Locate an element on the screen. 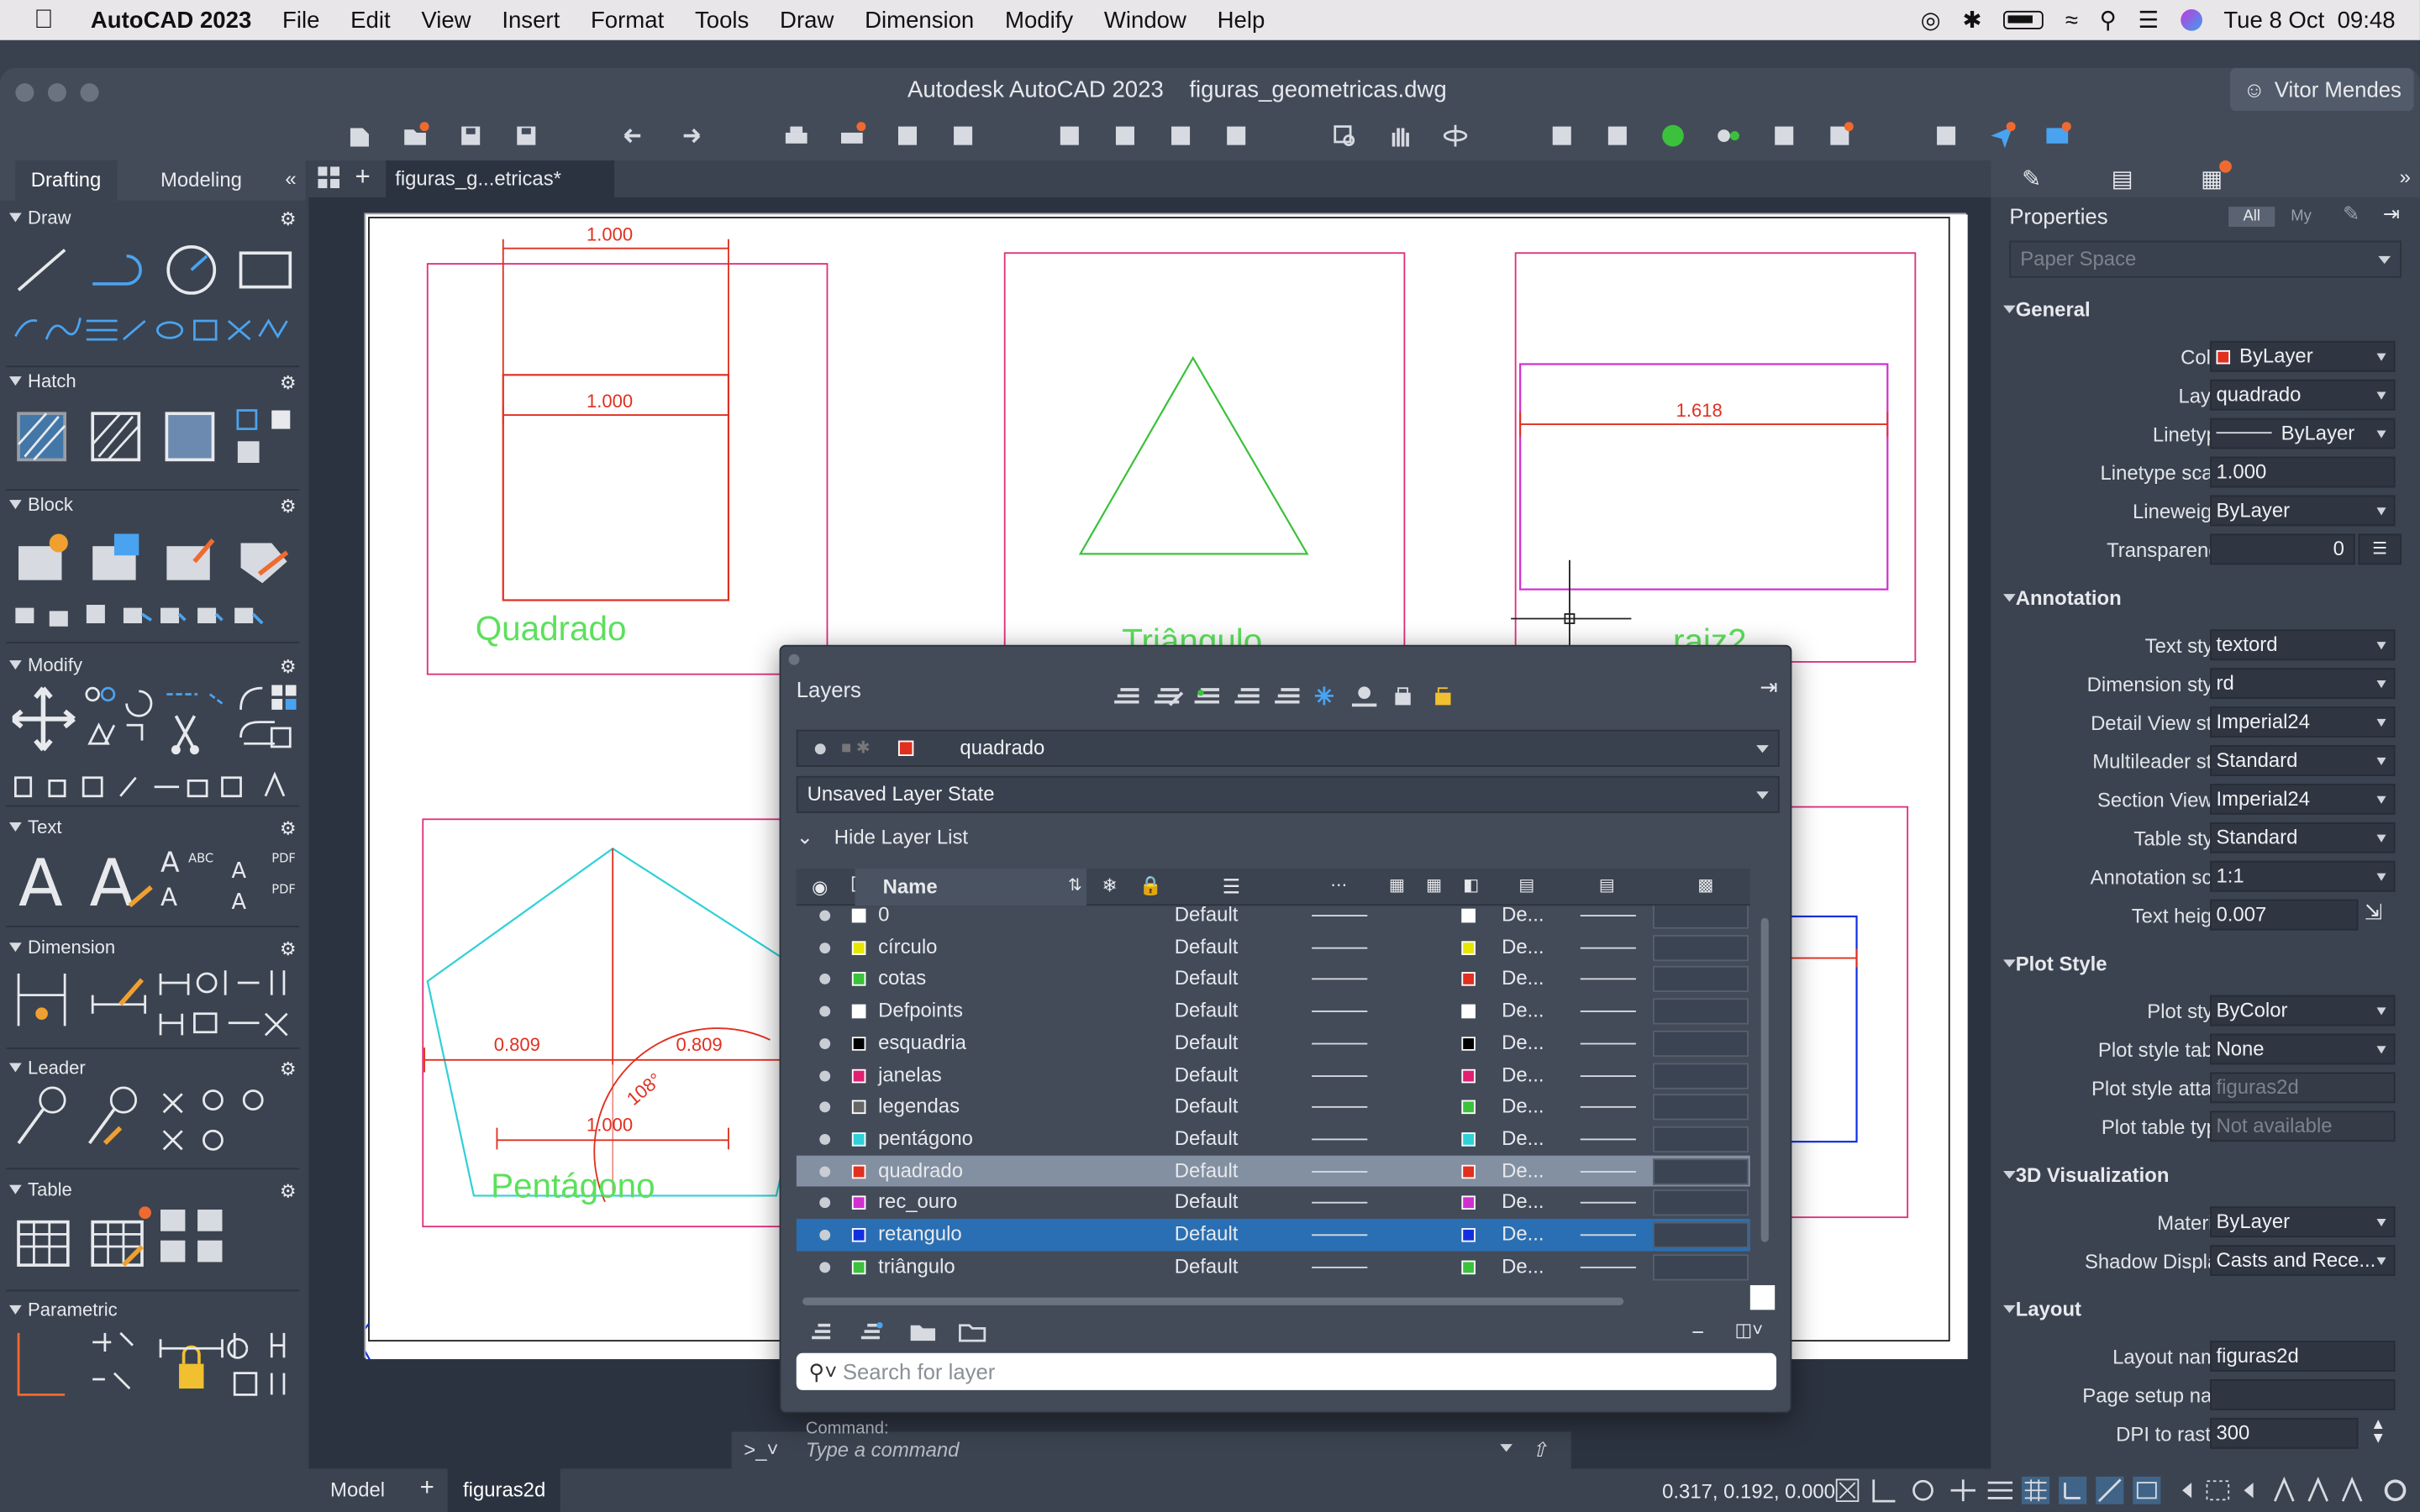 This screenshot has height=1512, width=2420. section-block-header: Block ⚙ is located at coordinates (153, 504).